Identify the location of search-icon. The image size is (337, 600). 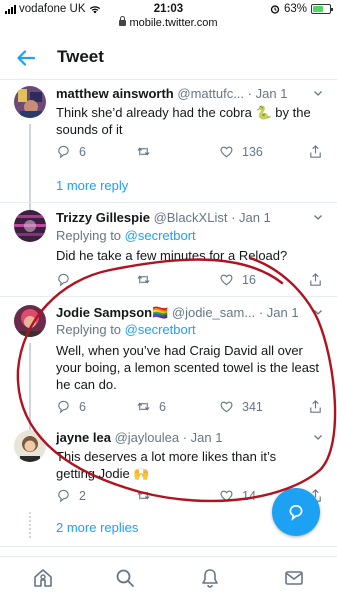
(125, 578).